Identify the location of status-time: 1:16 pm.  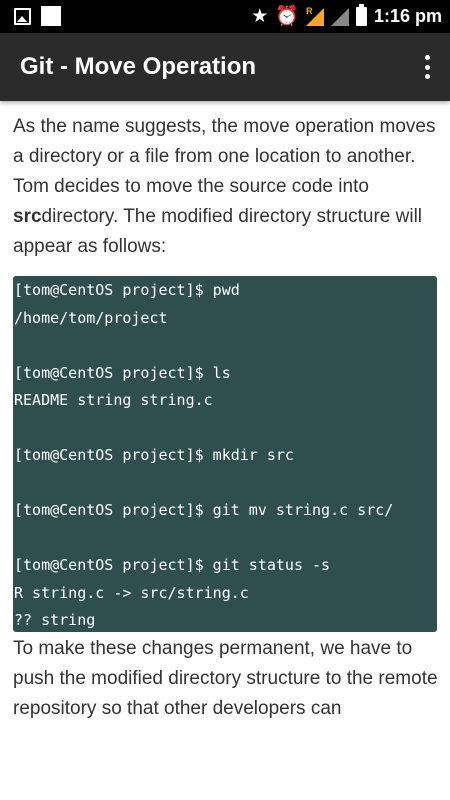
(407, 16).